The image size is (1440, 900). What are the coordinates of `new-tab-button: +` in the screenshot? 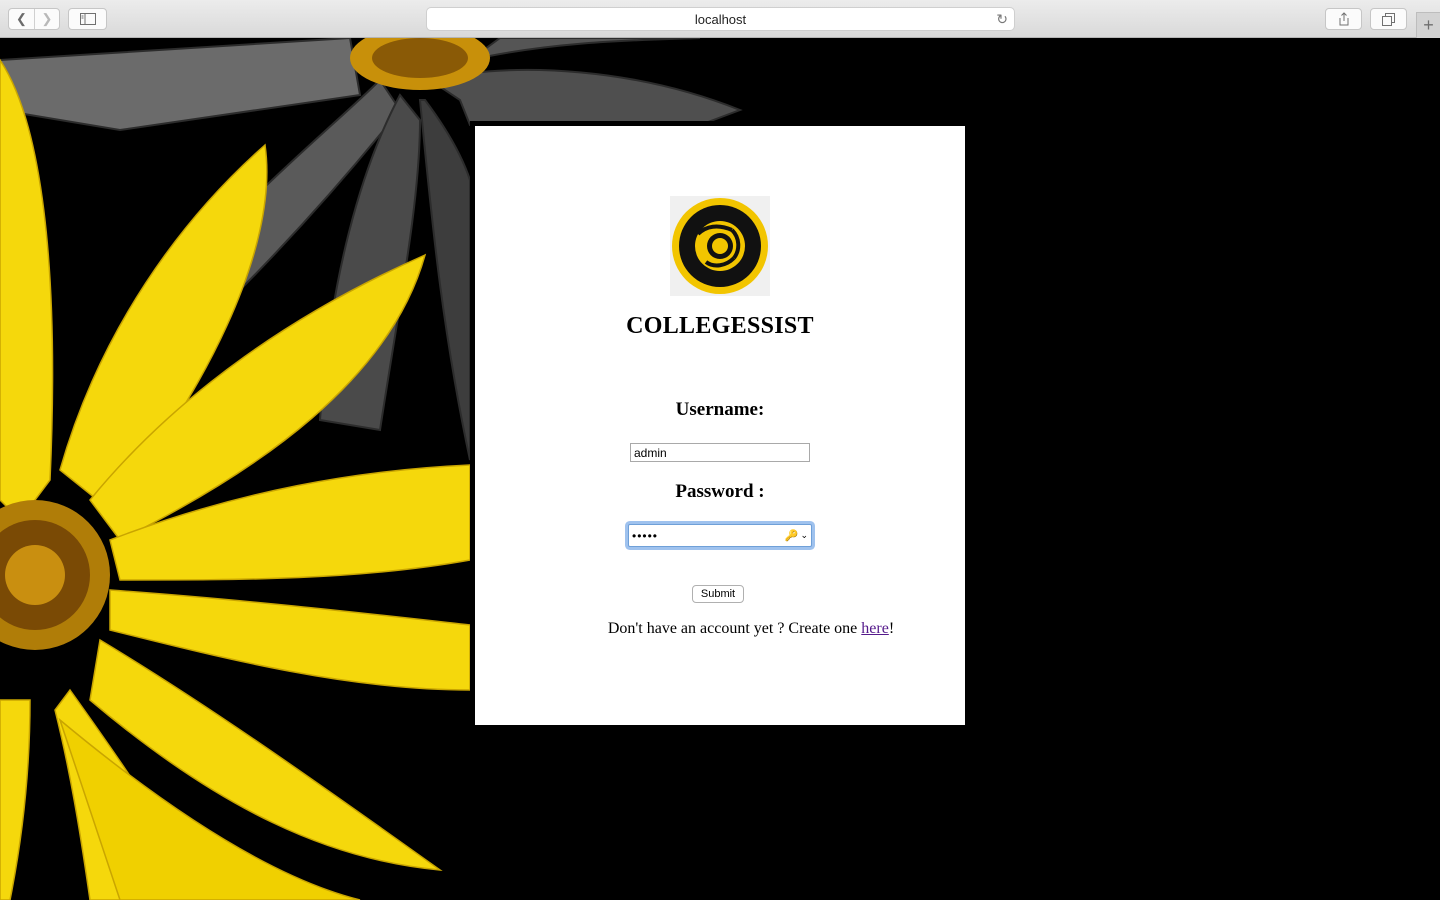 It's located at (1428, 25).